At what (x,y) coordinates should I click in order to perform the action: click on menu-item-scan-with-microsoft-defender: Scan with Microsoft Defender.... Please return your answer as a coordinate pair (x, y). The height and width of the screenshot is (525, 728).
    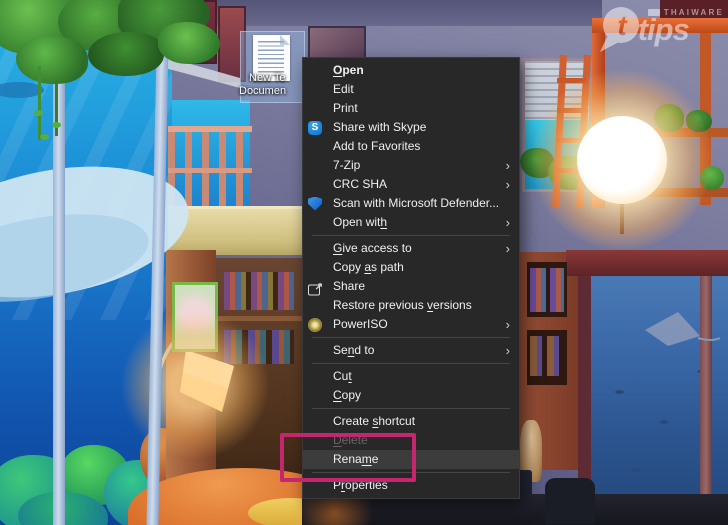
    Looking at the image, I should click on (411, 203).